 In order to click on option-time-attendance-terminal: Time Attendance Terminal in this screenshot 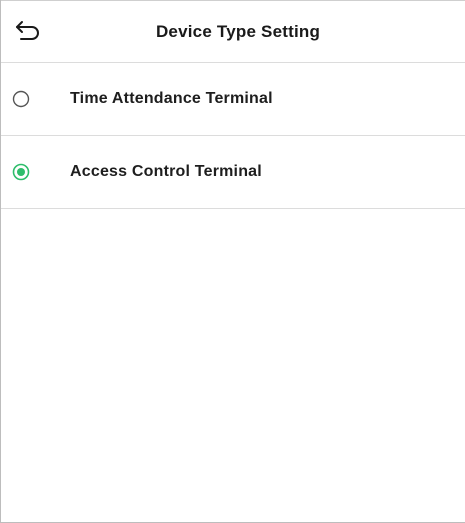, I will do `click(233, 99)`.